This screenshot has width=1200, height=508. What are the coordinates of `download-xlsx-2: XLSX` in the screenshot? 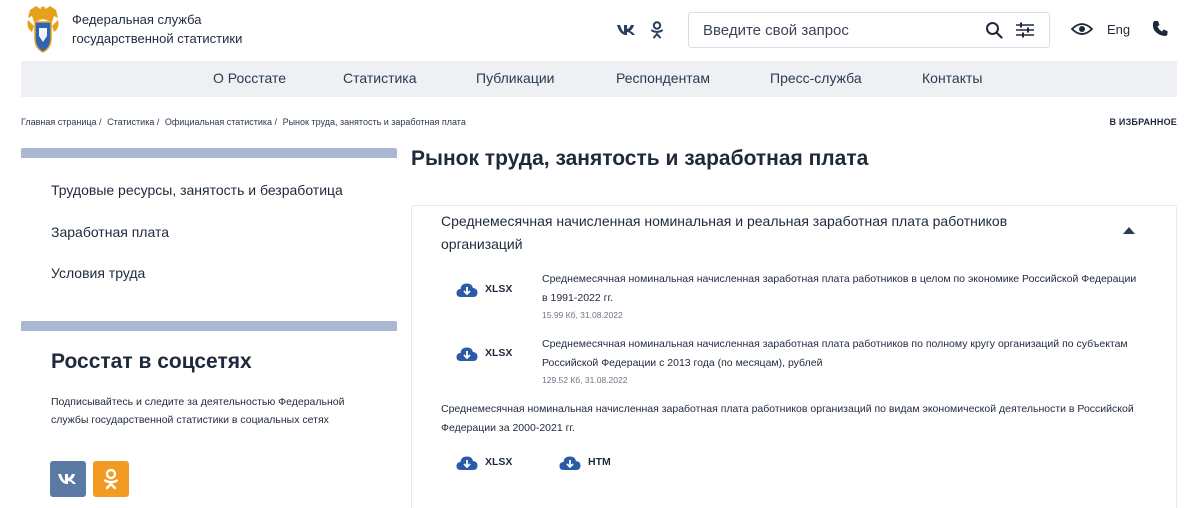 It's located at (491, 355).